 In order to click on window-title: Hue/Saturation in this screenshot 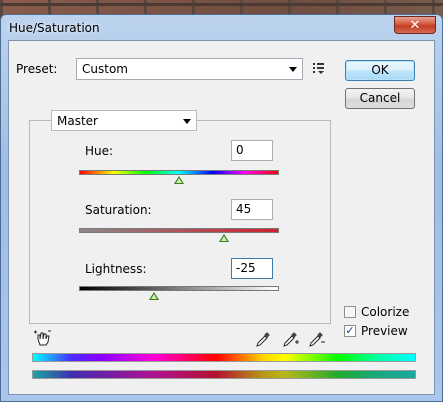, I will do `click(54, 28)`.